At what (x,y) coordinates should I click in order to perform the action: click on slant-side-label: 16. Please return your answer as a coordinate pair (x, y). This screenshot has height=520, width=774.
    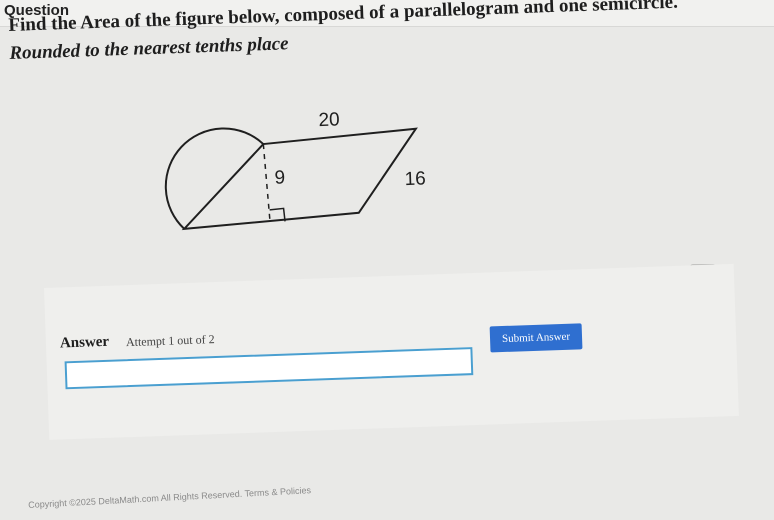
    Looking at the image, I should click on (415, 179).